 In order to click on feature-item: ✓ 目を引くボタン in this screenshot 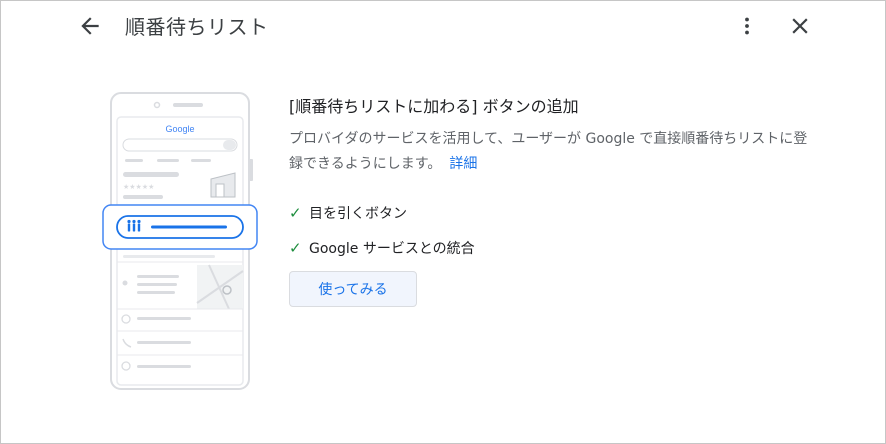, I will do `click(559, 213)`.